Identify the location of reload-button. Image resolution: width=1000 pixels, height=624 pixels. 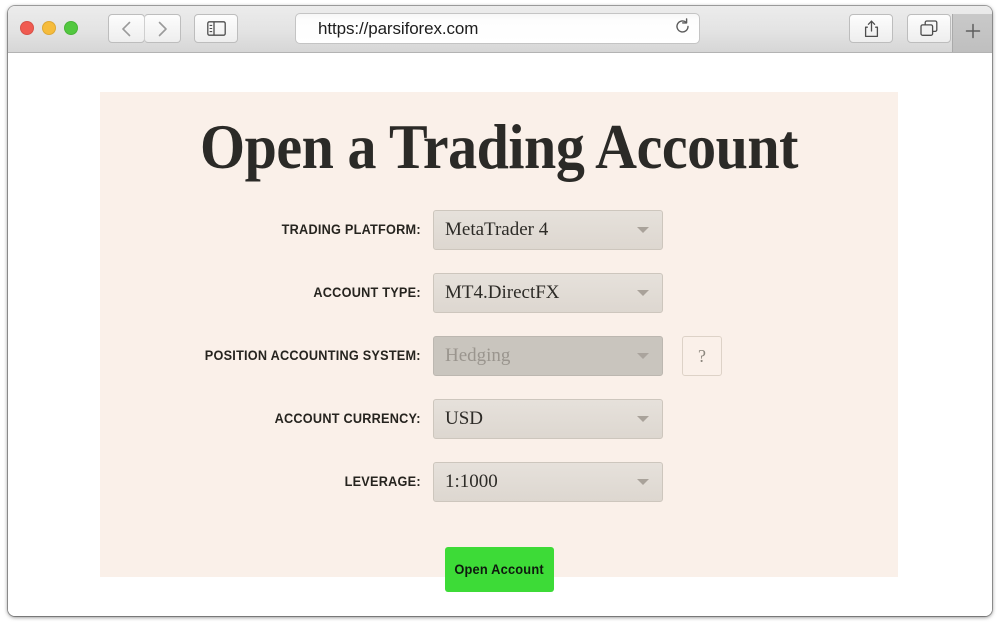
(682, 28).